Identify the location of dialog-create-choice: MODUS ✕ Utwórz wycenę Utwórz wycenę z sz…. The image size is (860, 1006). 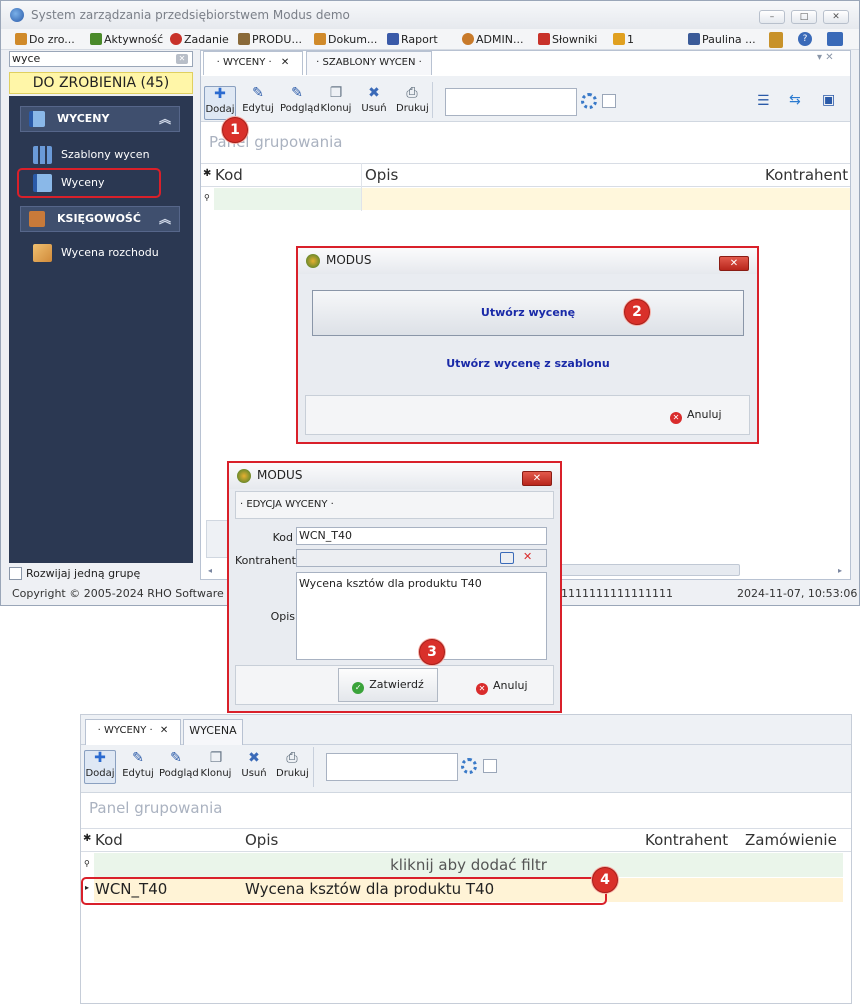
(527, 345).